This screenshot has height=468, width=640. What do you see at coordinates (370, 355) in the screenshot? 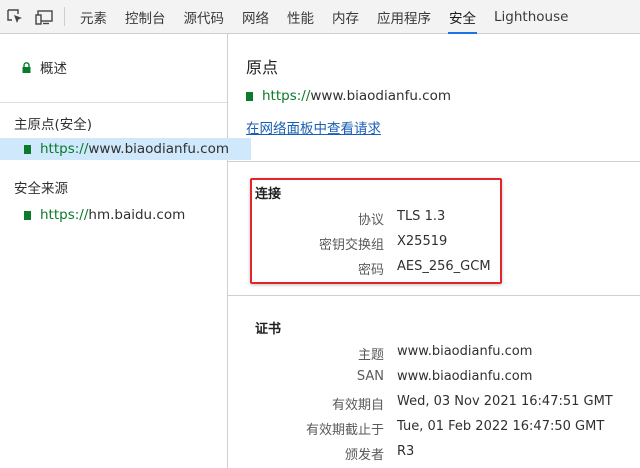
I see `subject-label: 主题` at bounding box center [370, 355].